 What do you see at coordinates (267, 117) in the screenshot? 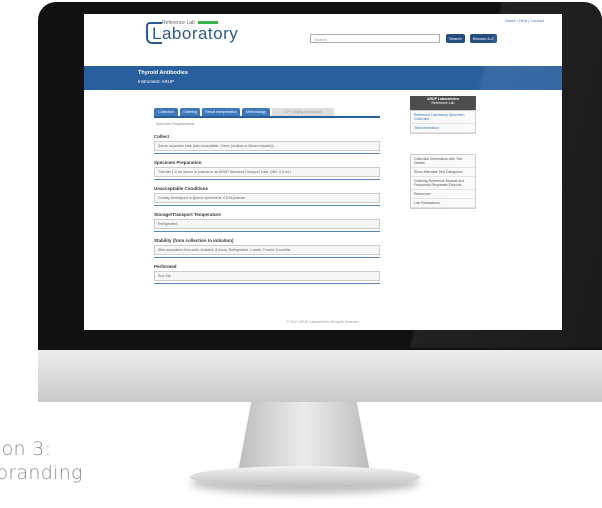
I see `tab-underline` at bounding box center [267, 117].